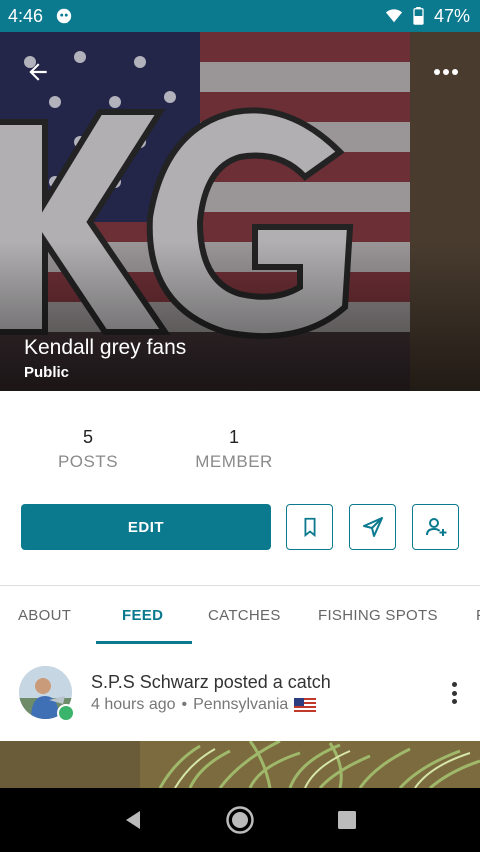 The image size is (480, 852). What do you see at coordinates (211, 682) in the screenshot?
I see `post-title: S.P.S Schwarz posted a catch` at bounding box center [211, 682].